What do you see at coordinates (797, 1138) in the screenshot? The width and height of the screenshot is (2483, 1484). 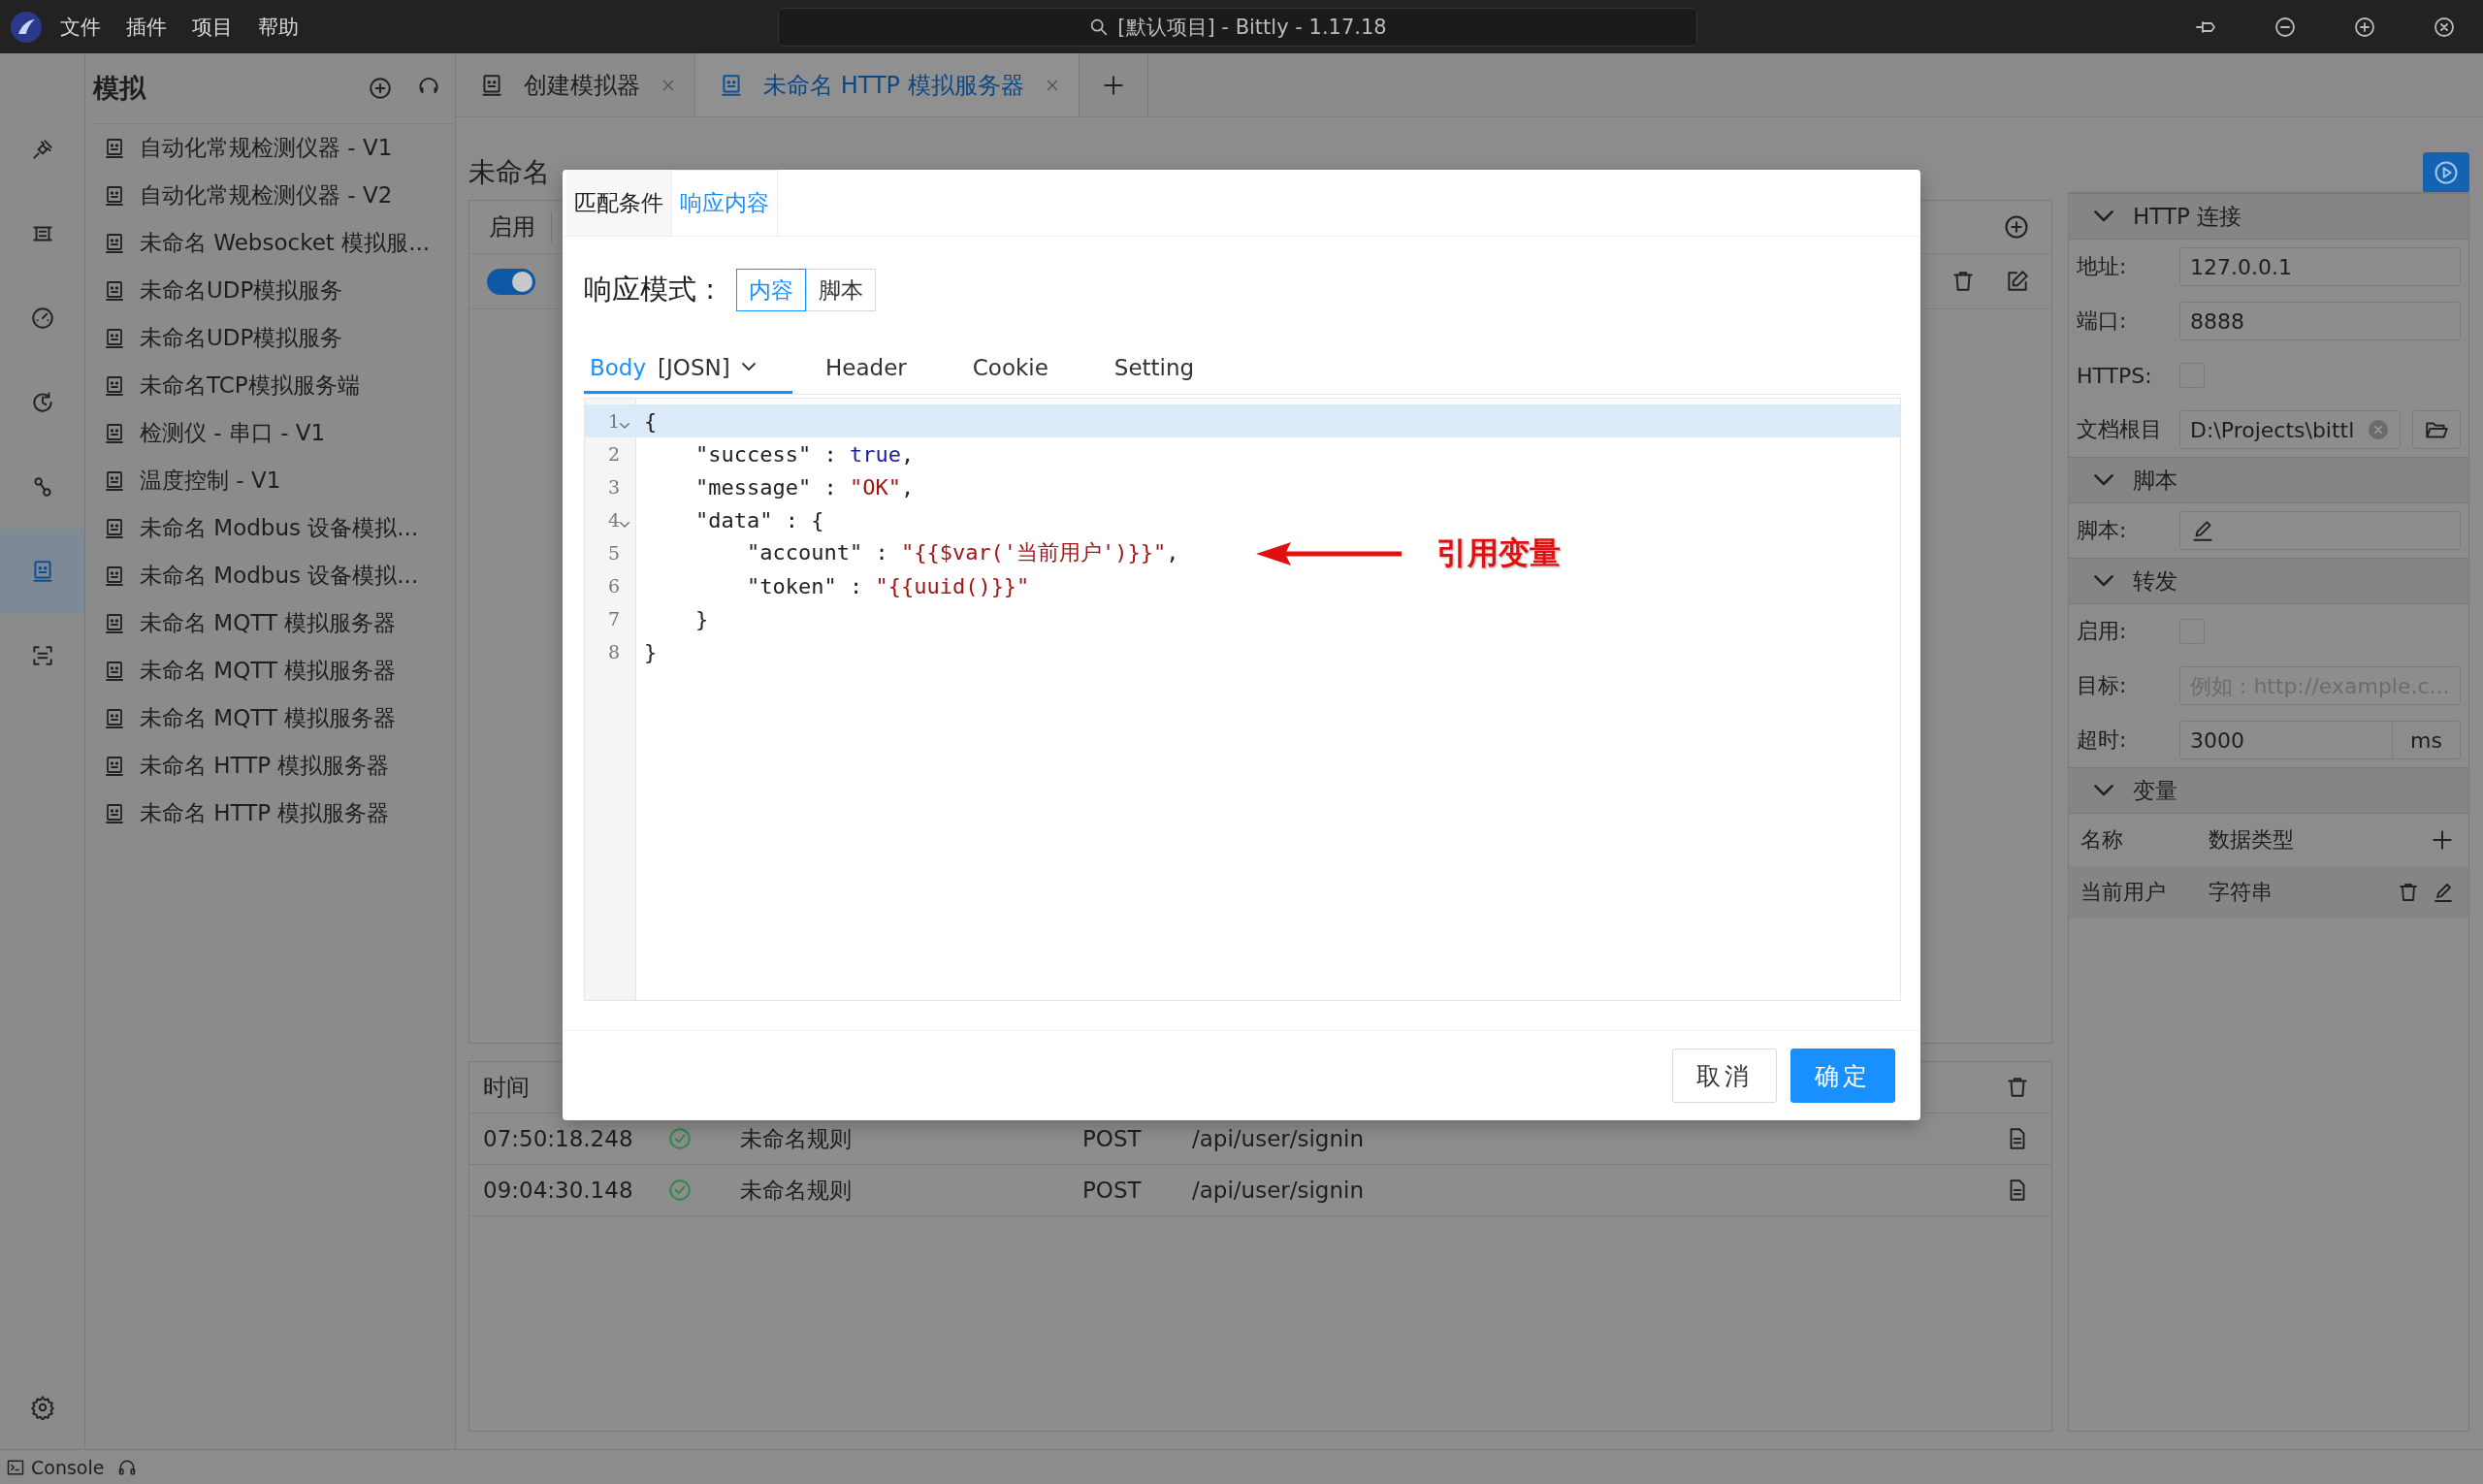 I see `table-cell-text: 未命名规则` at bounding box center [797, 1138].